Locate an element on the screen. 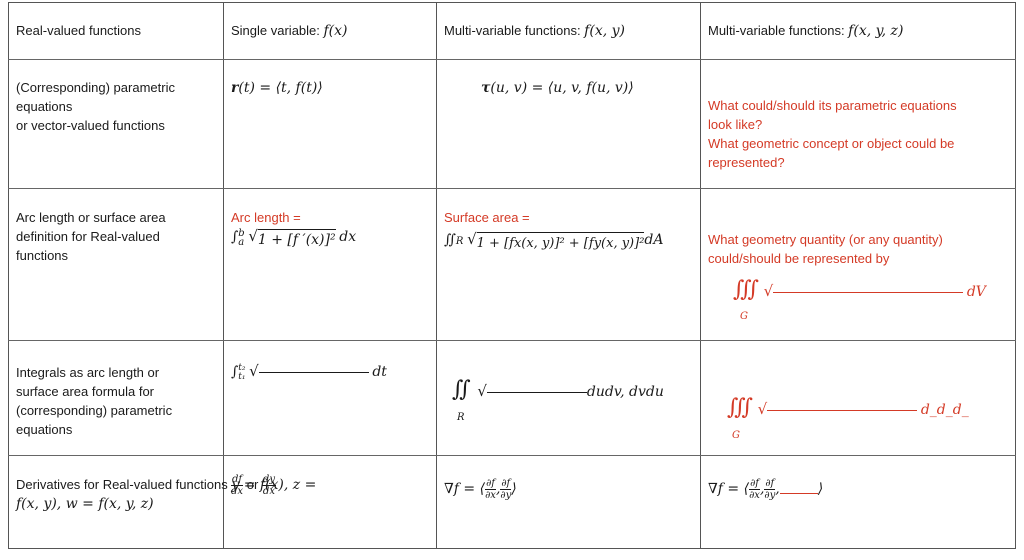 The image size is (1024, 560). numerator: df is located at coordinates (237, 480).